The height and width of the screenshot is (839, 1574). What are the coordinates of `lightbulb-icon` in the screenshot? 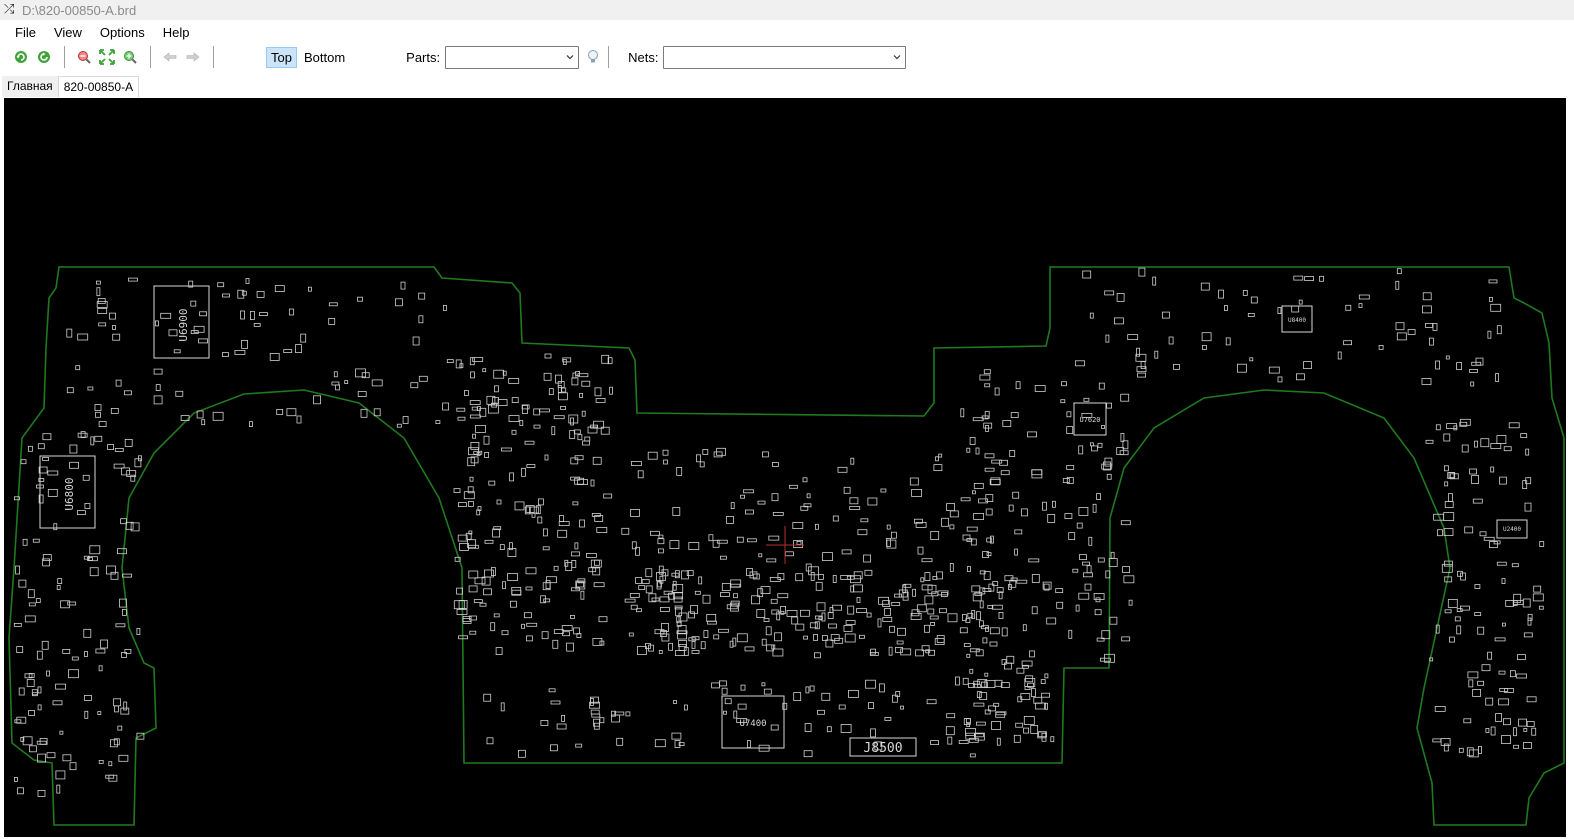 It's located at (593, 57).